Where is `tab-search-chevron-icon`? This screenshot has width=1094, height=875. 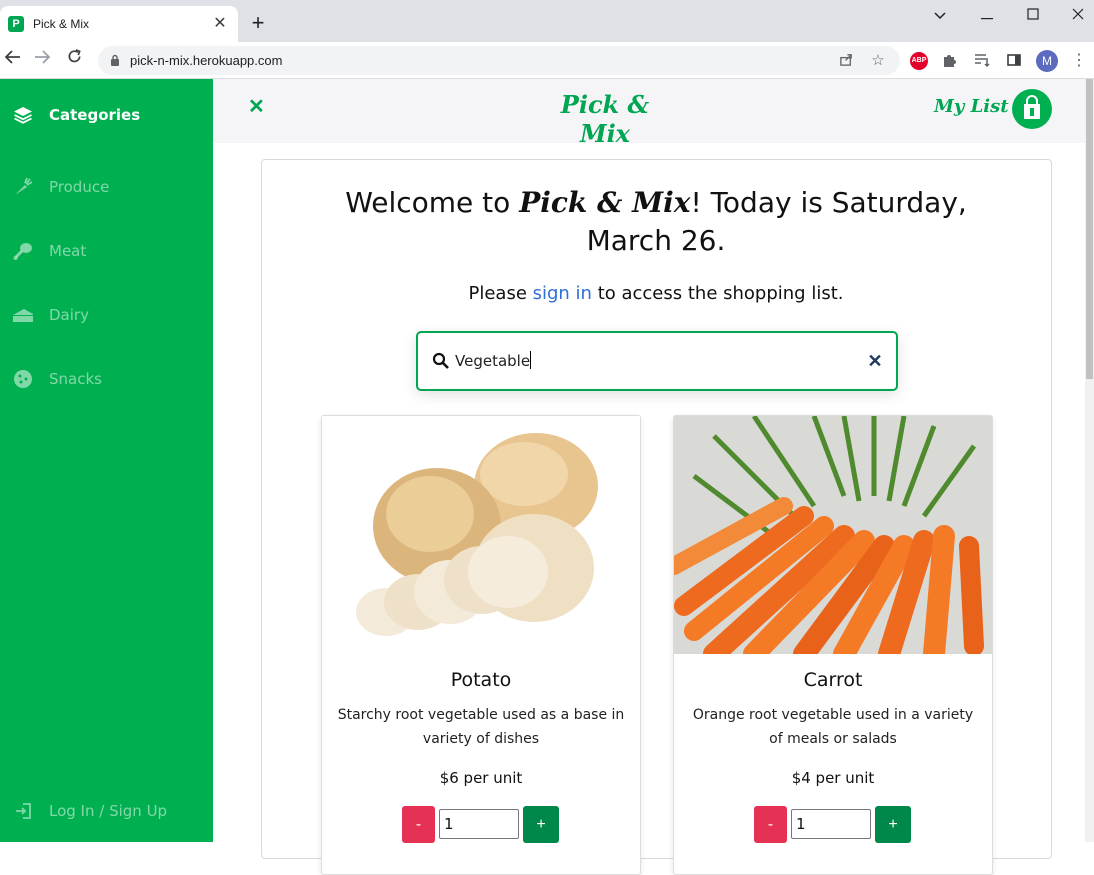 tab-search-chevron-icon is located at coordinates (940, 15).